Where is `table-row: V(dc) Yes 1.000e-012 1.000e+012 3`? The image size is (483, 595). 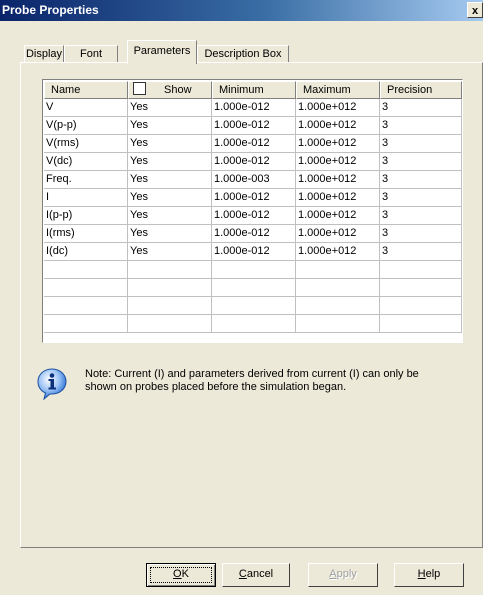
table-row: V(dc) Yes 1.000e-012 1.000e+012 3 is located at coordinates (253, 162).